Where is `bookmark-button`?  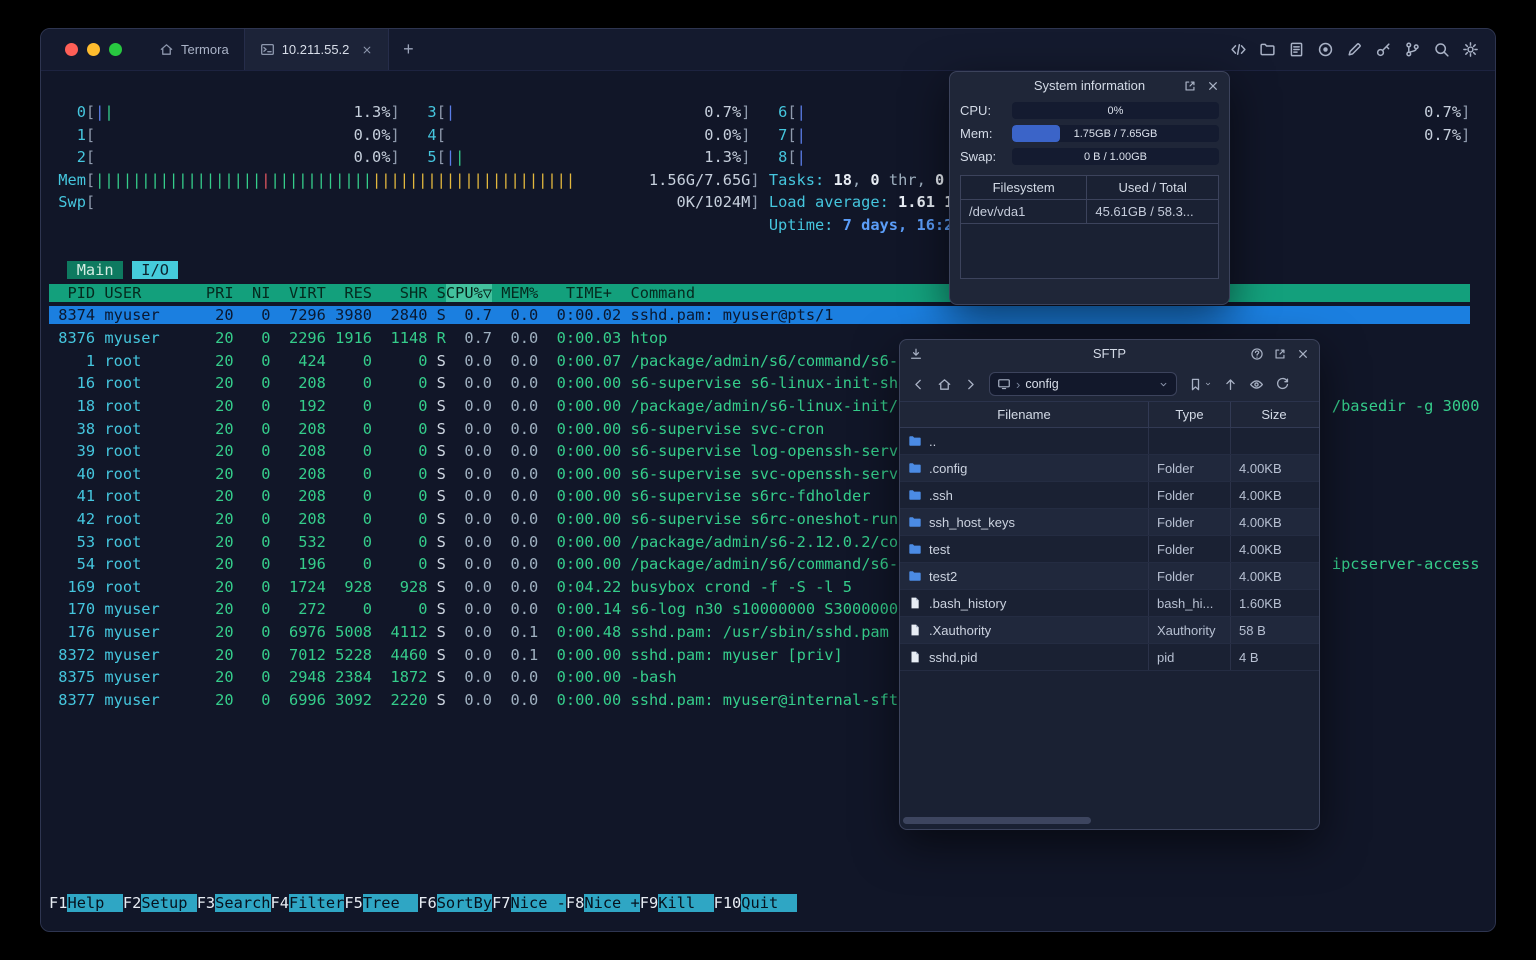
bookmark-button is located at coordinates (1200, 384).